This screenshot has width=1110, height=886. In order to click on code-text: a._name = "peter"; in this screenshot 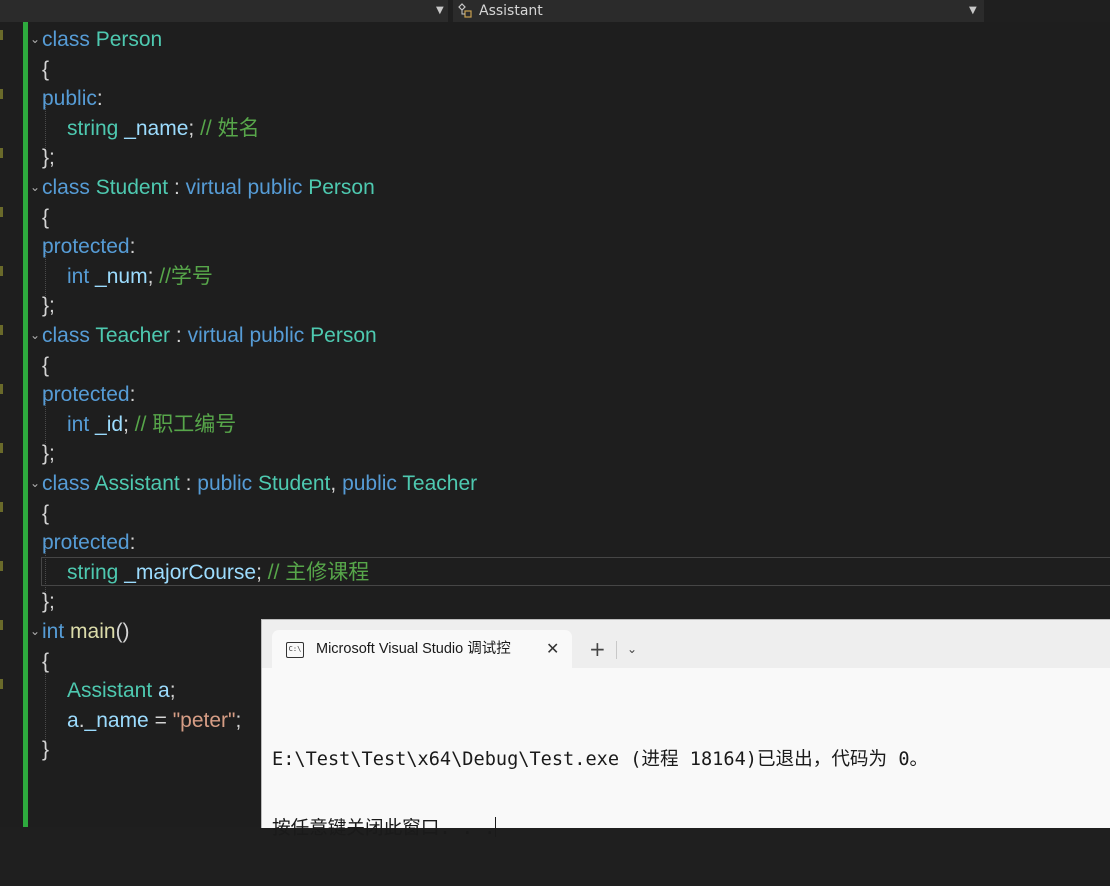, I will do `click(154, 721)`.